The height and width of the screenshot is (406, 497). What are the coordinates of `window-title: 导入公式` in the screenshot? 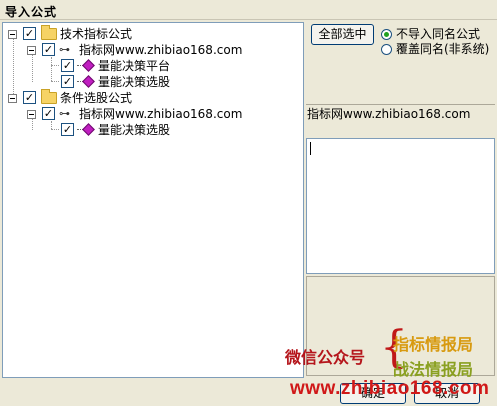 It's located at (31, 12).